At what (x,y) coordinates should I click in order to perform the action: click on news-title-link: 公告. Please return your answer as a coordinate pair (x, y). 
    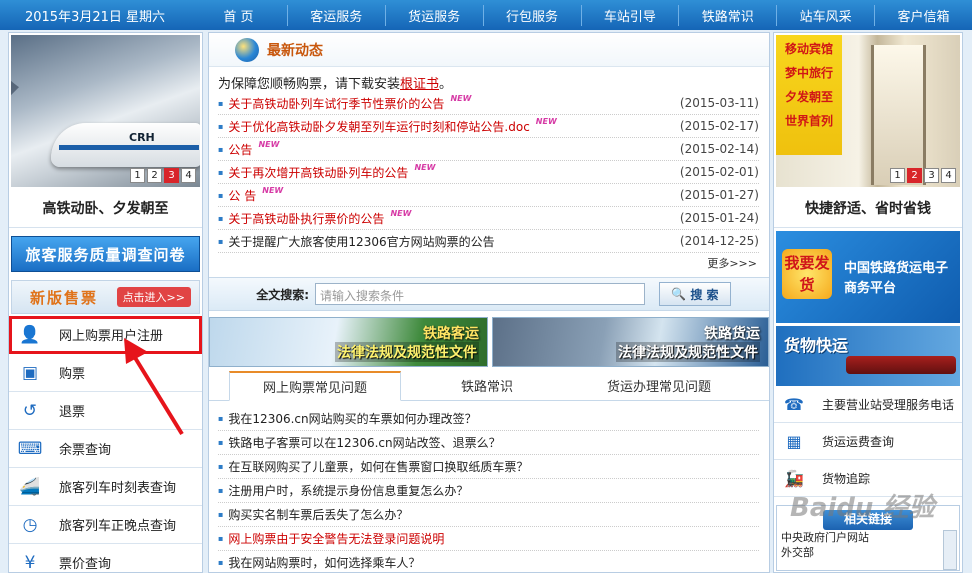
    Looking at the image, I should click on (240, 149).